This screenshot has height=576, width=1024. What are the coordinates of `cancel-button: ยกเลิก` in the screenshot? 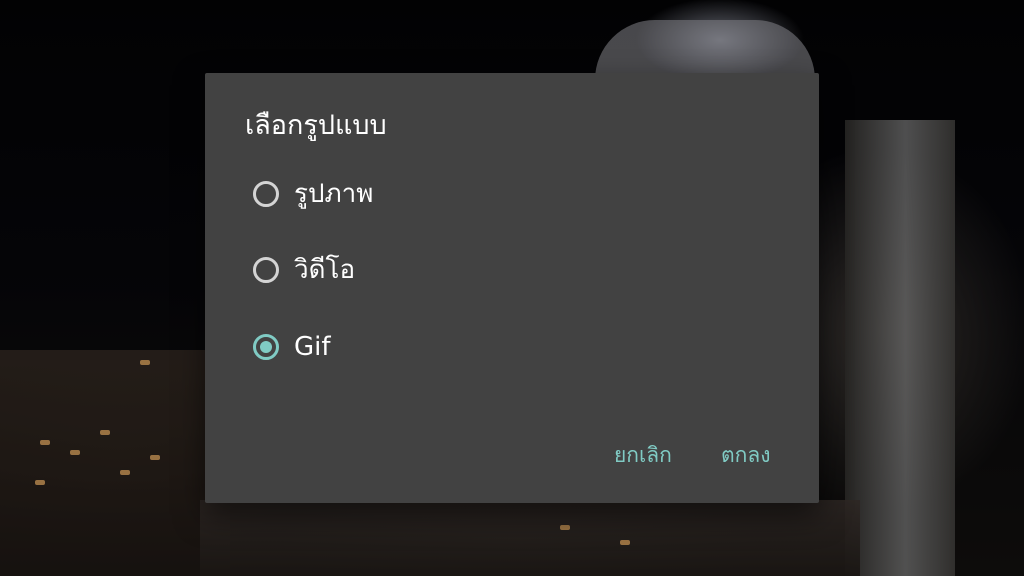 It's located at (643, 455).